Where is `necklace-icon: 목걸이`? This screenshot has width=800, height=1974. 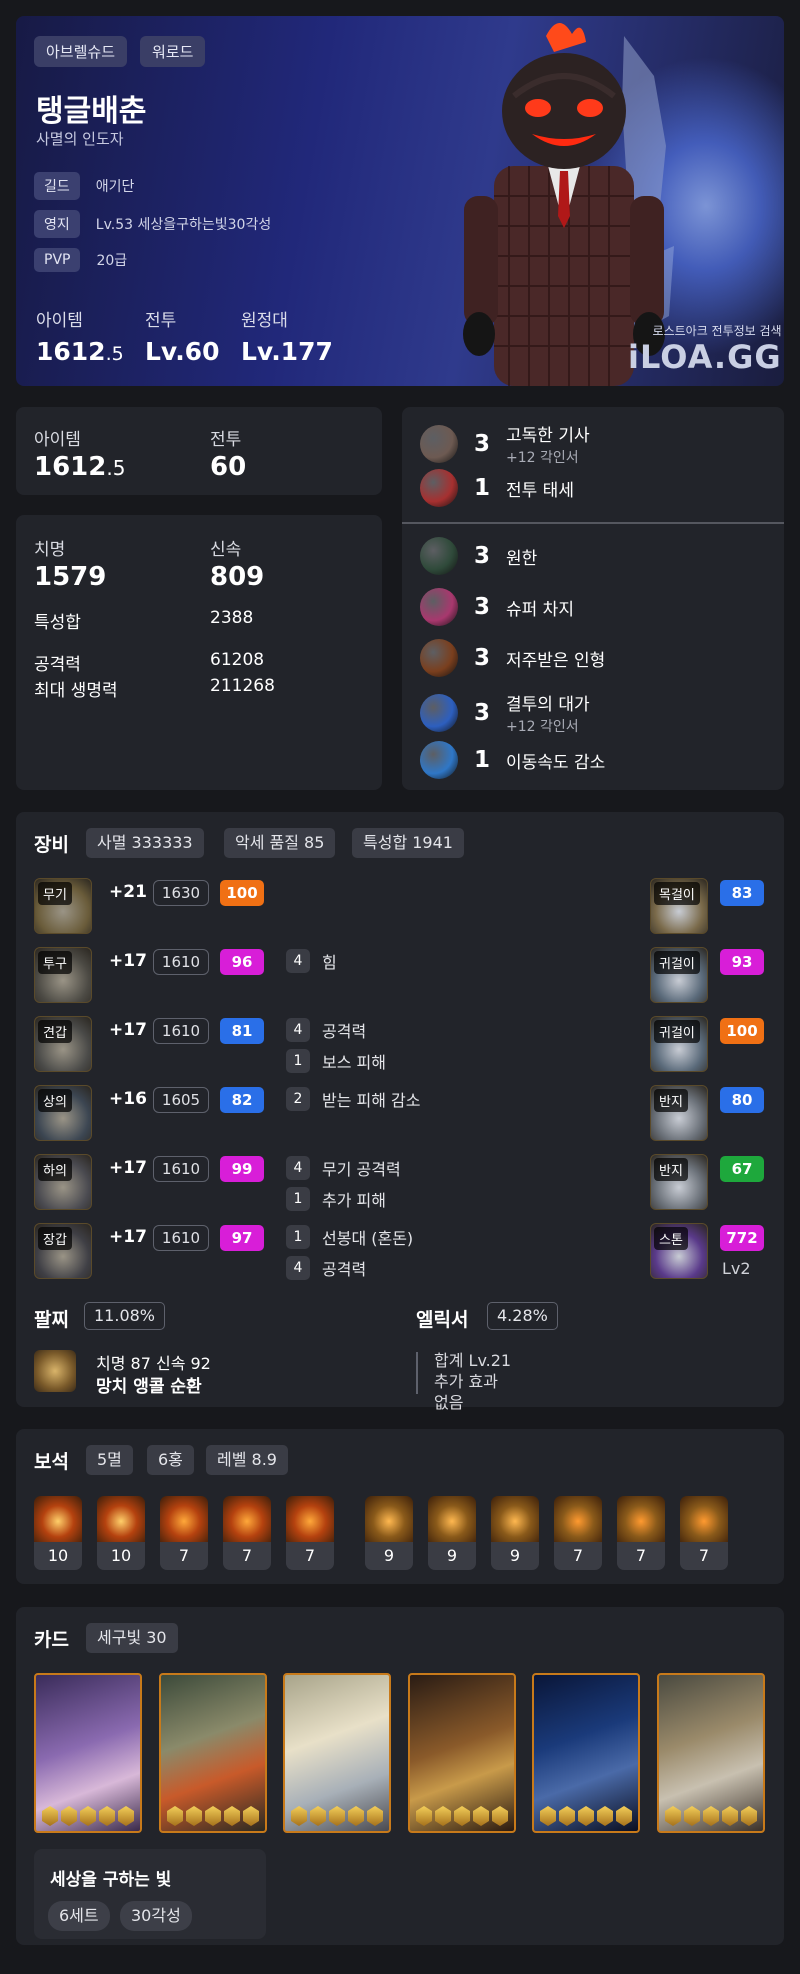 necklace-icon: 목걸이 is located at coordinates (679, 906).